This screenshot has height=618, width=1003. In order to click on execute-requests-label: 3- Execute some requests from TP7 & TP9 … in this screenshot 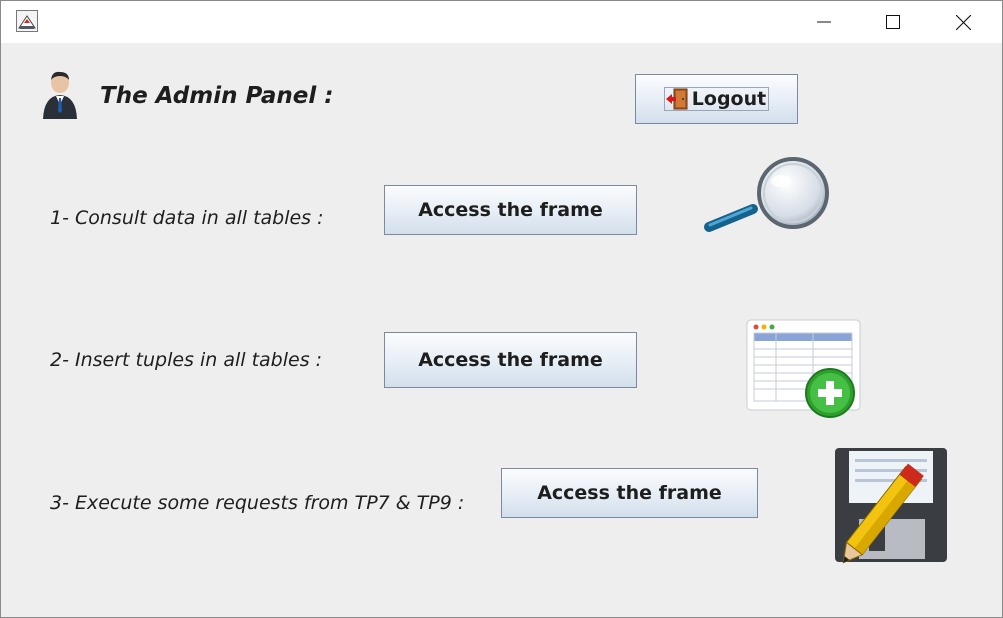, I will do `click(257, 503)`.